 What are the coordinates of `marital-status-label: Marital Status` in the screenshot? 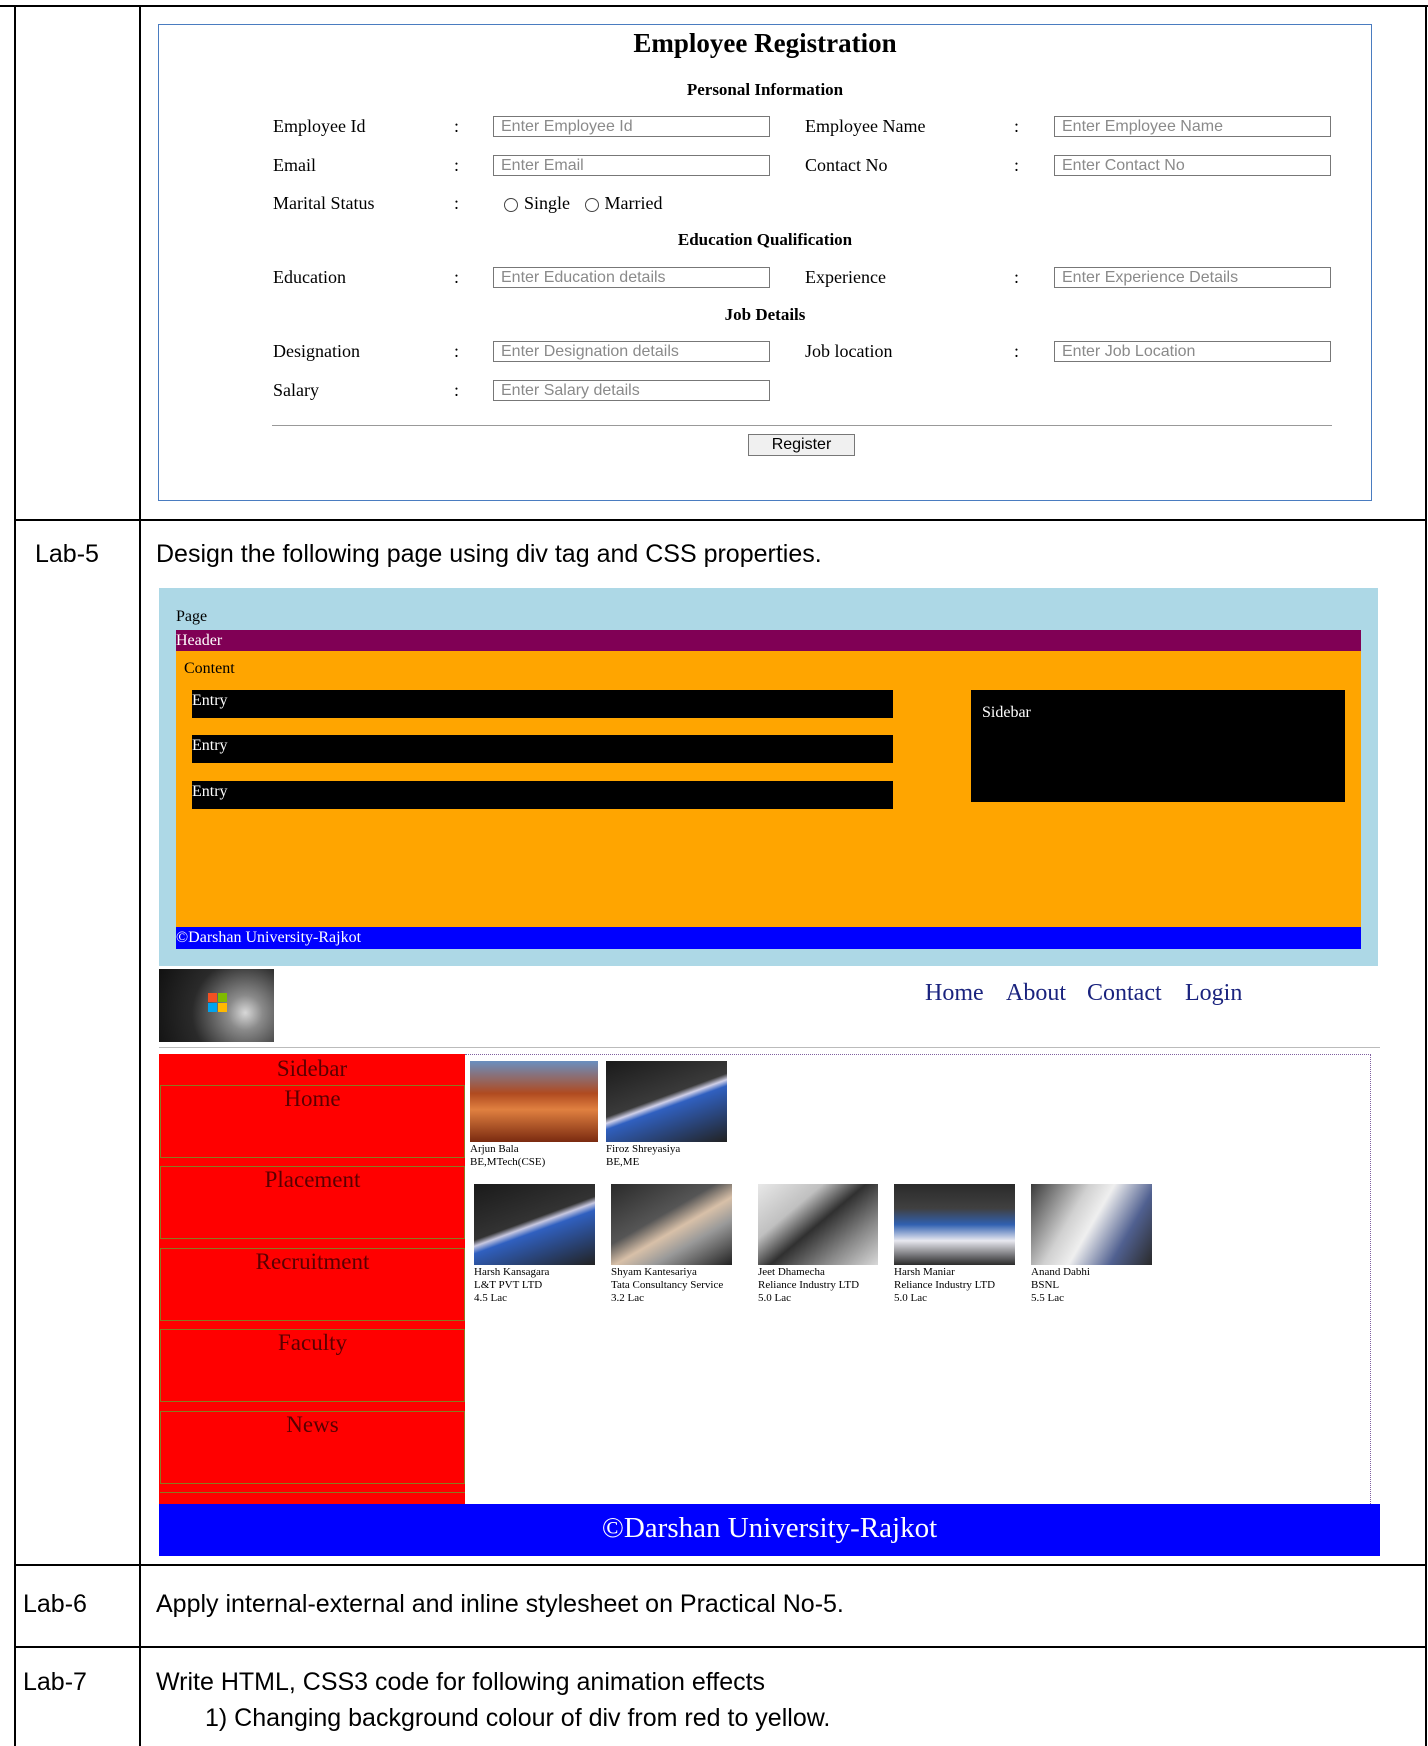 It's located at (324, 203).